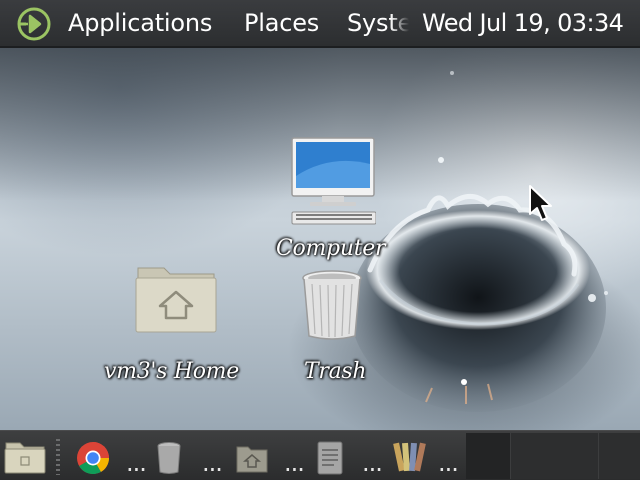  What do you see at coordinates (330, 458) in the screenshot?
I see `text-document-icon` at bounding box center [330, 458].